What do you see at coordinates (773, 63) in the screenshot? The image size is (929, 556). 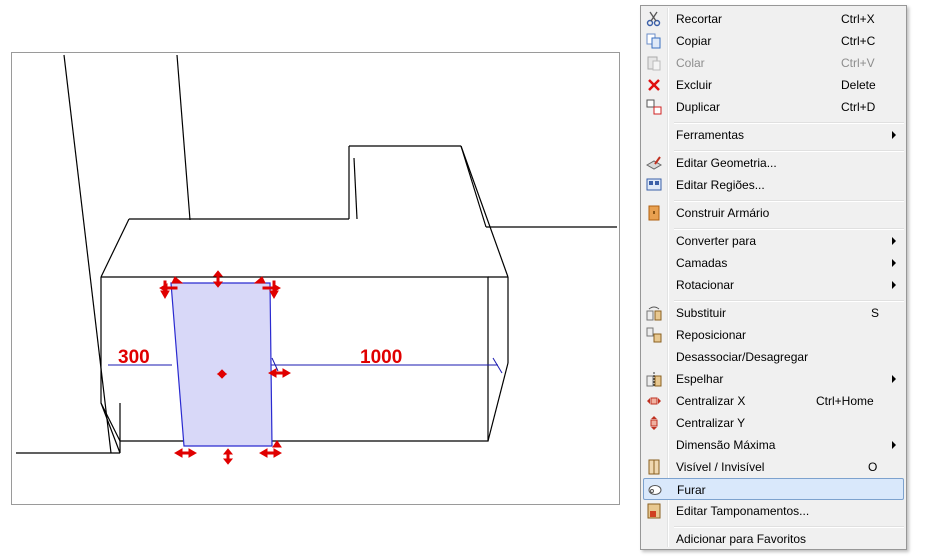 I see `menu-item-paste: Colar Ctrl+V` at bounding box center [773, 63].